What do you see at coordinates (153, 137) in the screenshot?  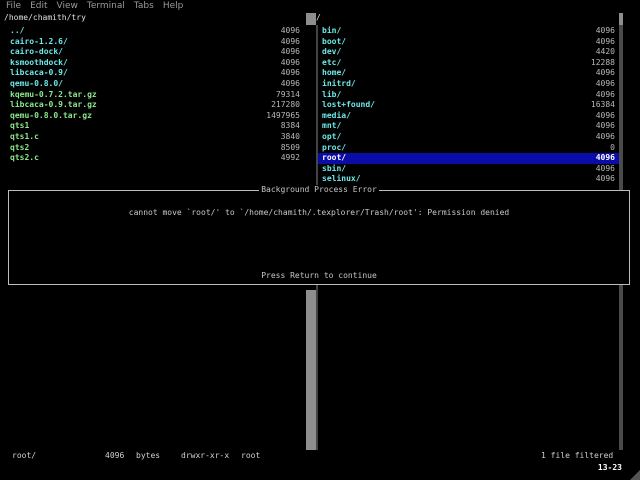 I see `file-row: qts1.c 3840` at bounding box center [153, 137].